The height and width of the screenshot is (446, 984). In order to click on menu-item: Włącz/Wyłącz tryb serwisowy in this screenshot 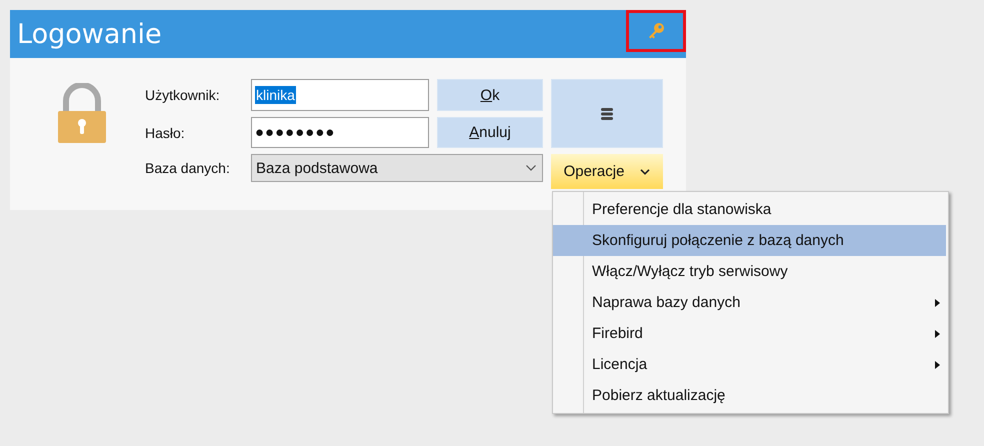, I will do `click(749, 271)`.